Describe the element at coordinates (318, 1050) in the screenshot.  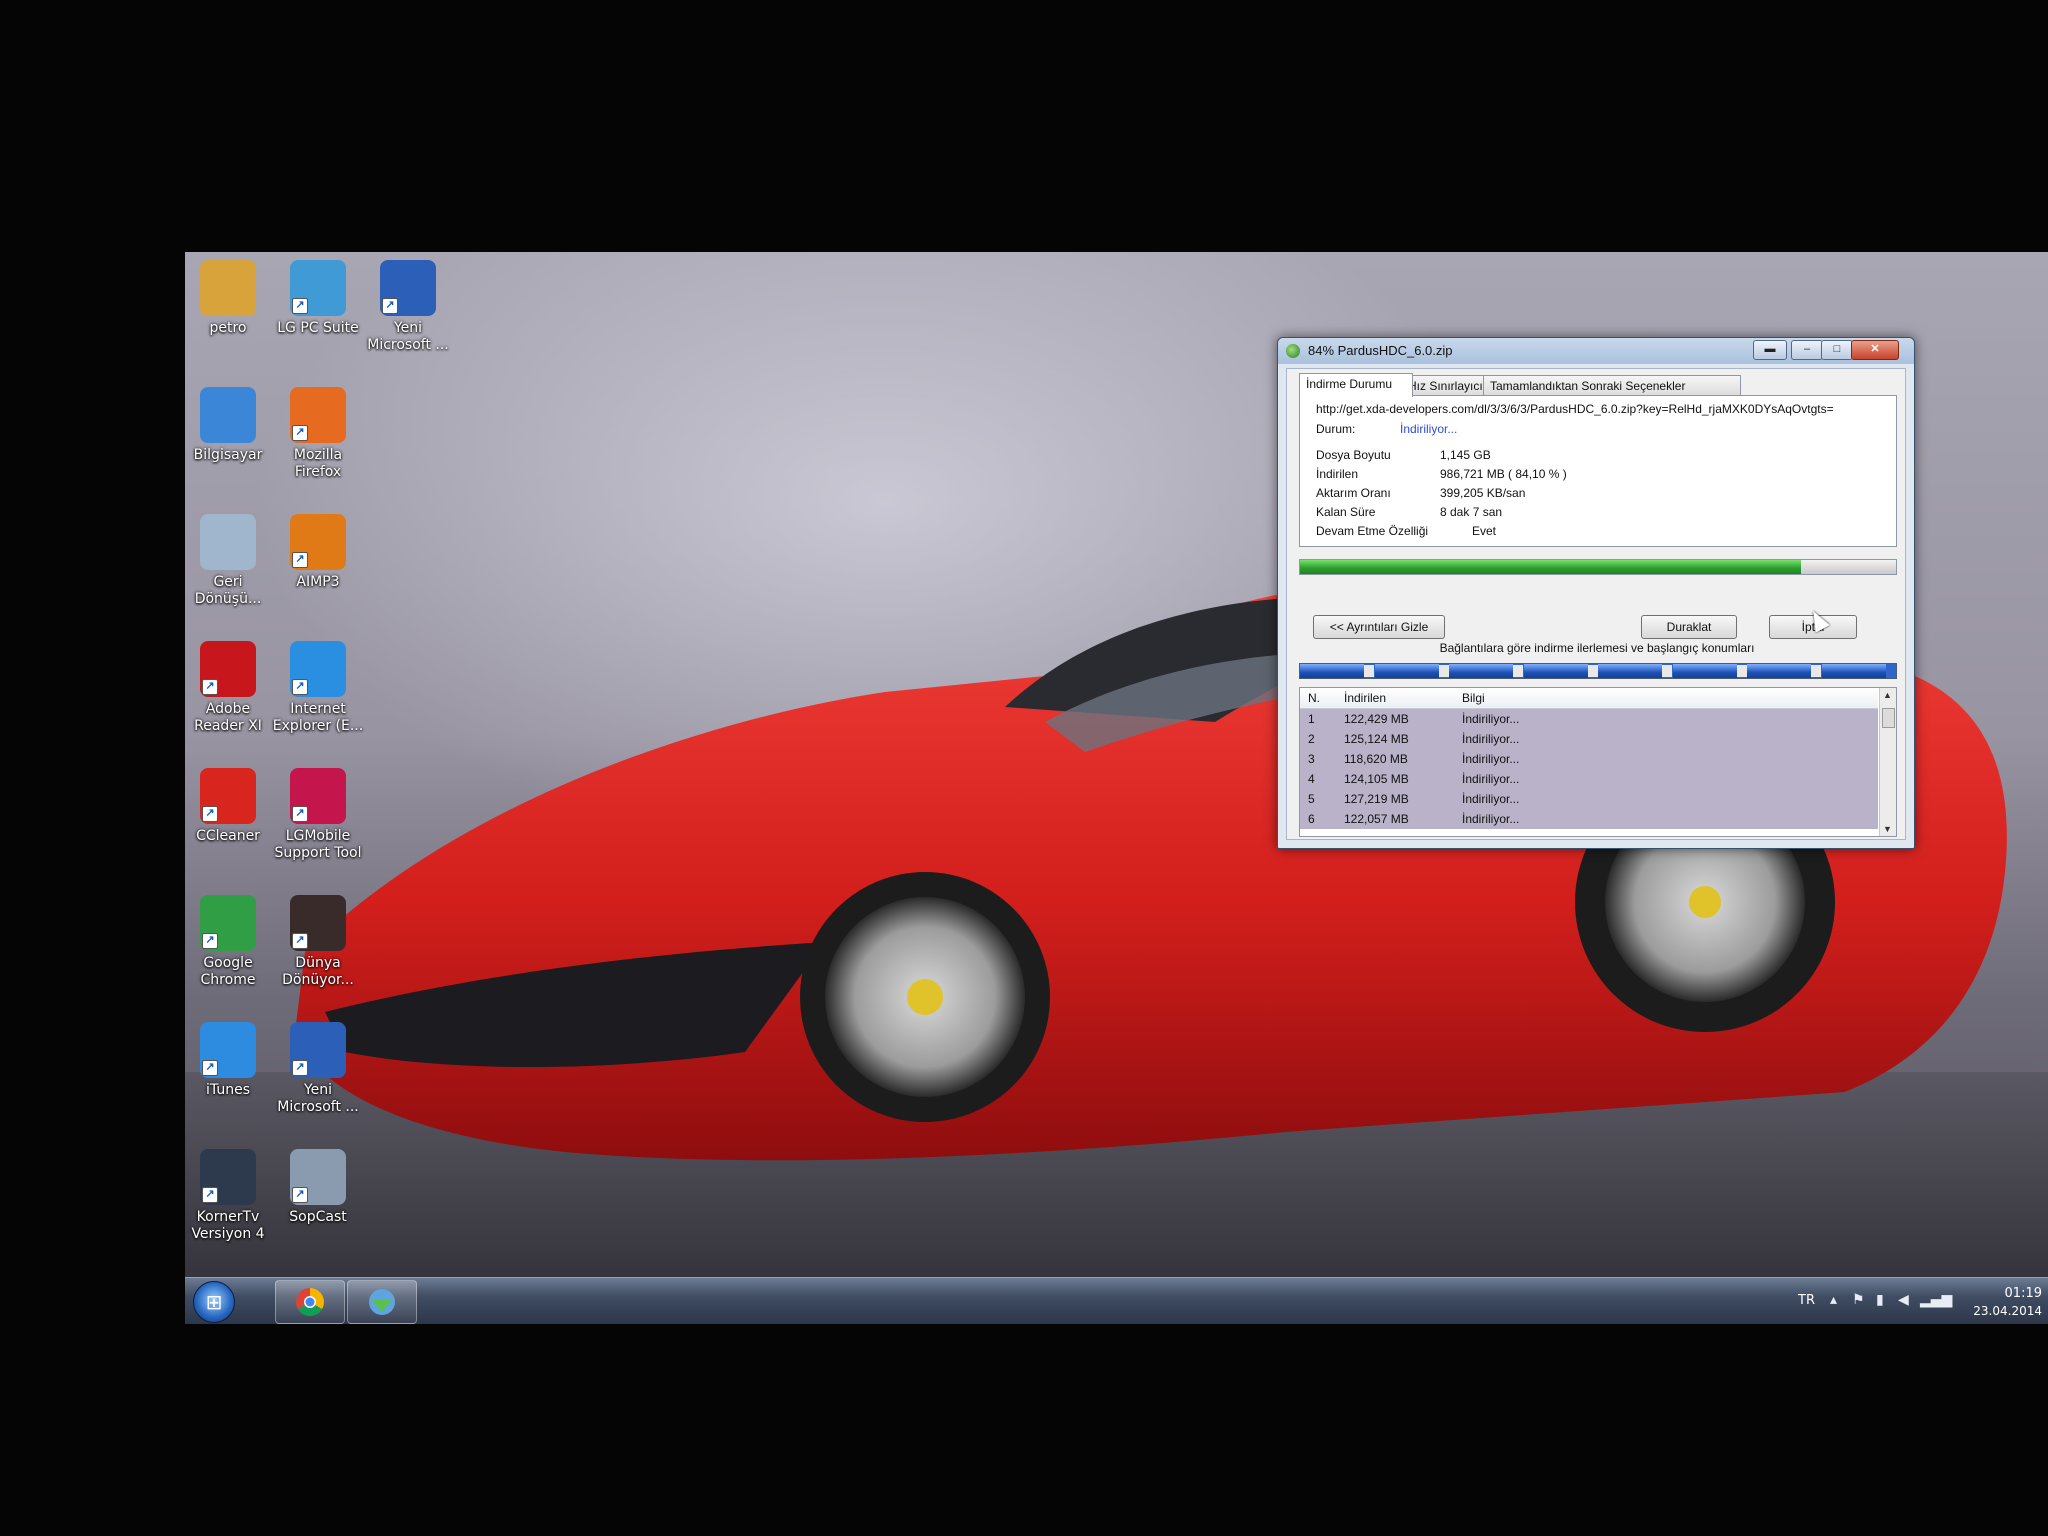
I see `word-document-icon: ↗` at that location.